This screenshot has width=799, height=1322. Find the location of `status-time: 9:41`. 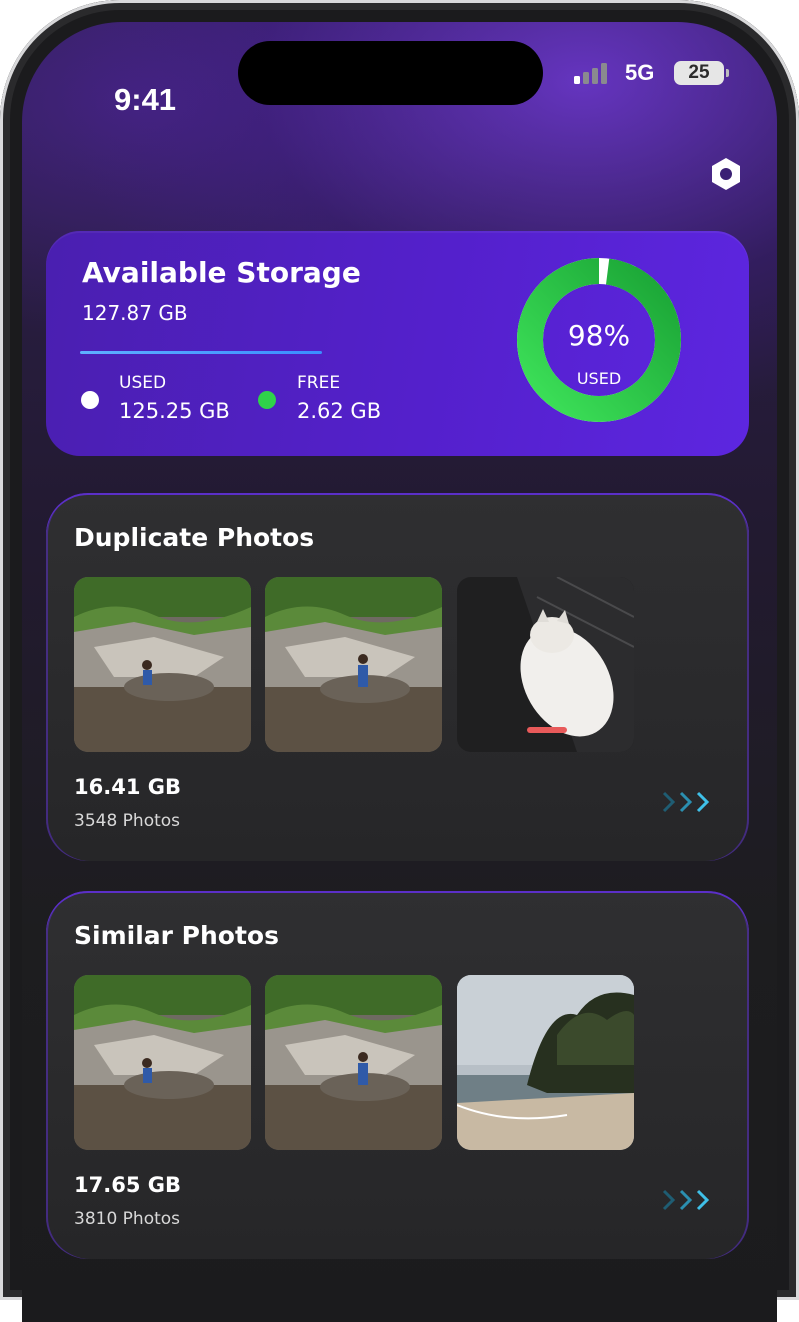

status-time: 9:41 is located at coordinates (145, 99).